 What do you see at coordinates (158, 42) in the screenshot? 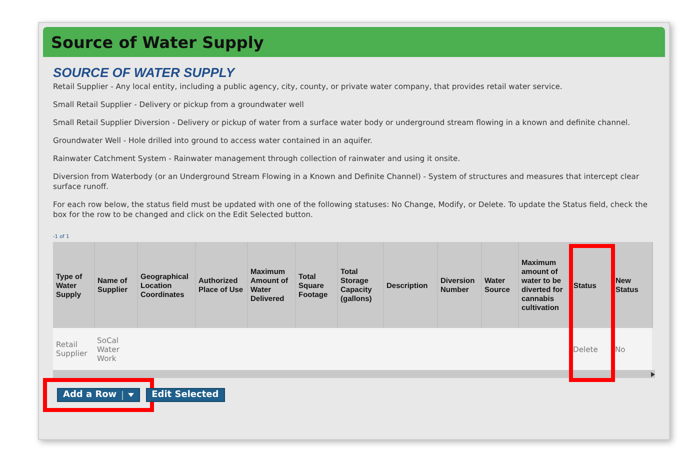
I see `panel-title: Source of Water Supply` at bounding box center [158, 42].